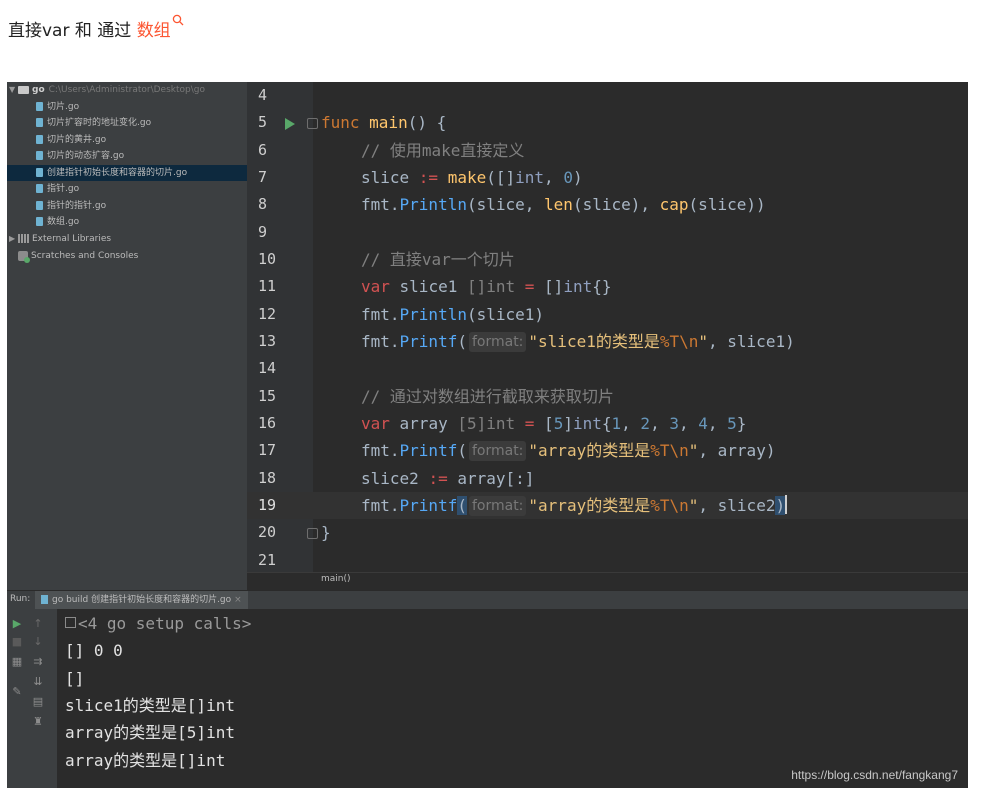  I want to click on tree-file: 切片的黄井.go, so click(71, 140).